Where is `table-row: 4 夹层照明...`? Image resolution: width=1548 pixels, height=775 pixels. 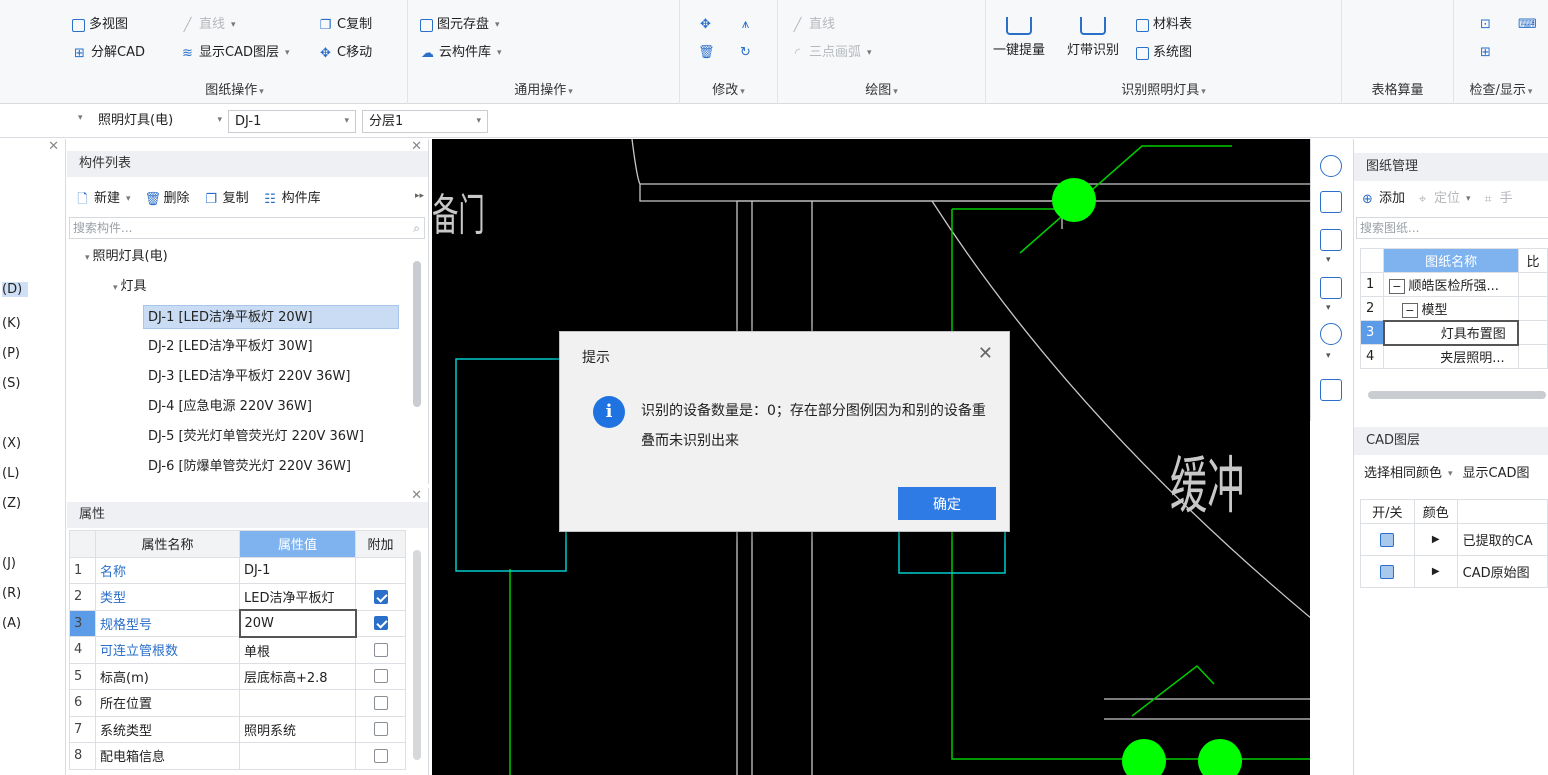 table-row: 4 夹层照明... is located at coordinates (1453, 356).